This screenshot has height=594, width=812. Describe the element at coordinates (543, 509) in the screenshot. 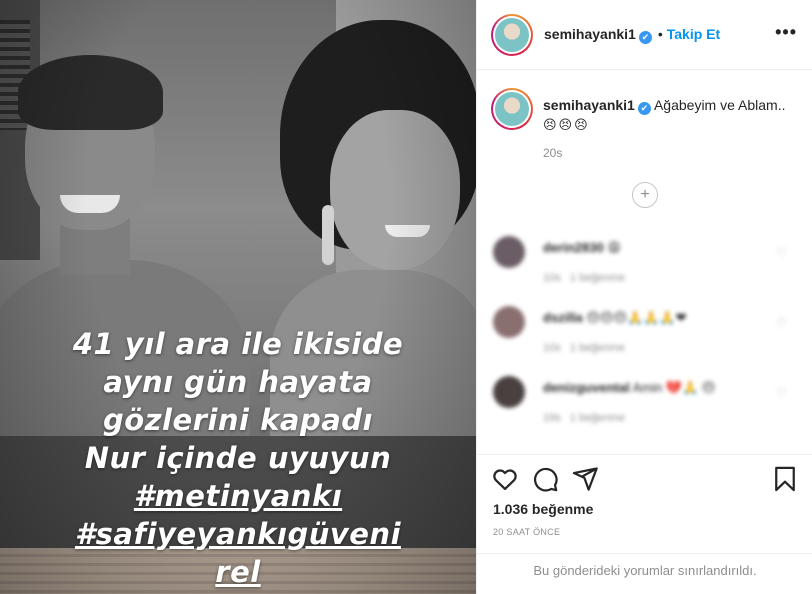

I see `like-count: 1.036 beğenme` at that location.